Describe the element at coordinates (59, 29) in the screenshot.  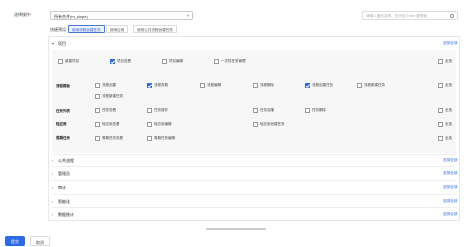
I see `preset-label: 快捷预设:` at that location.